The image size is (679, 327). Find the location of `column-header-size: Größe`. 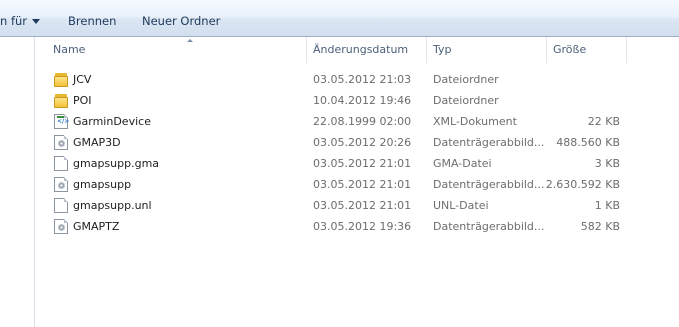

column-header-size: Größe is located at coordinates (587, 50).